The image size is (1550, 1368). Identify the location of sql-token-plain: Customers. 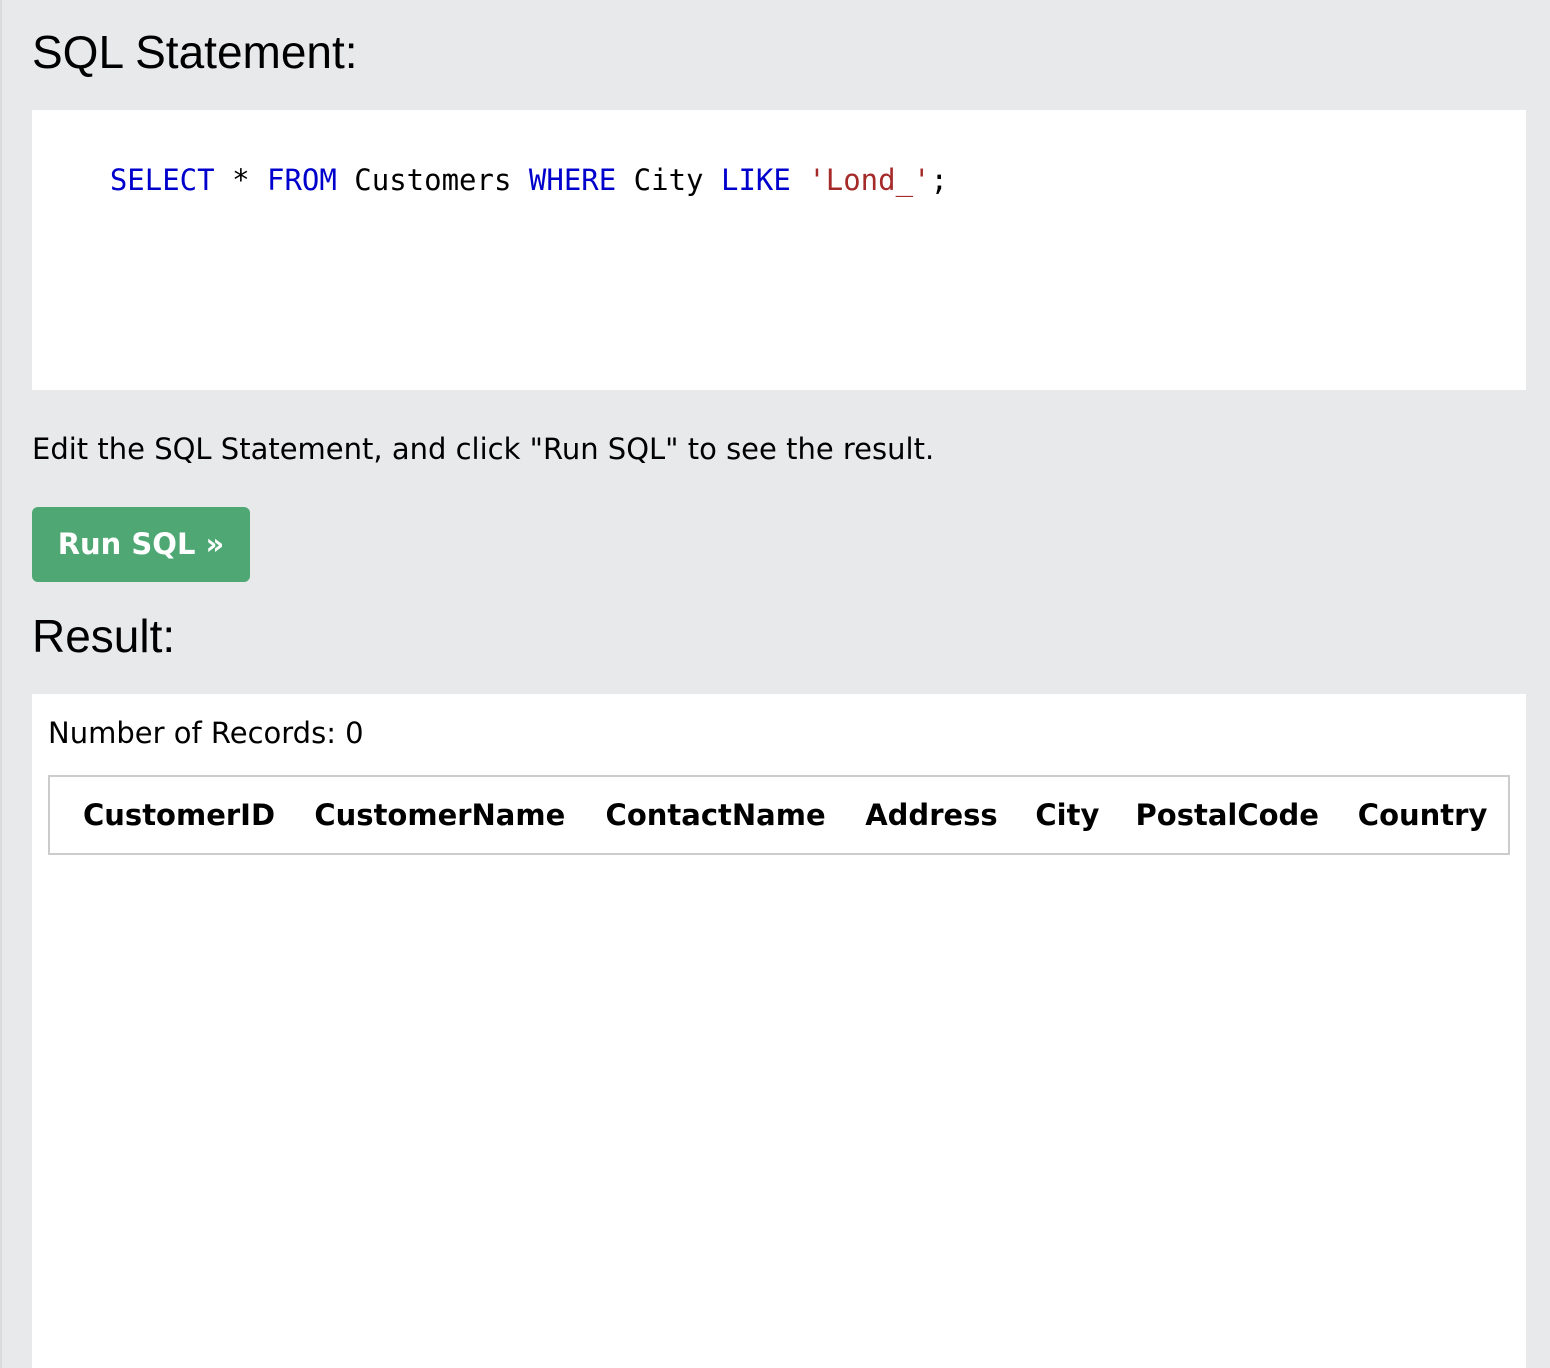
(432, 180).